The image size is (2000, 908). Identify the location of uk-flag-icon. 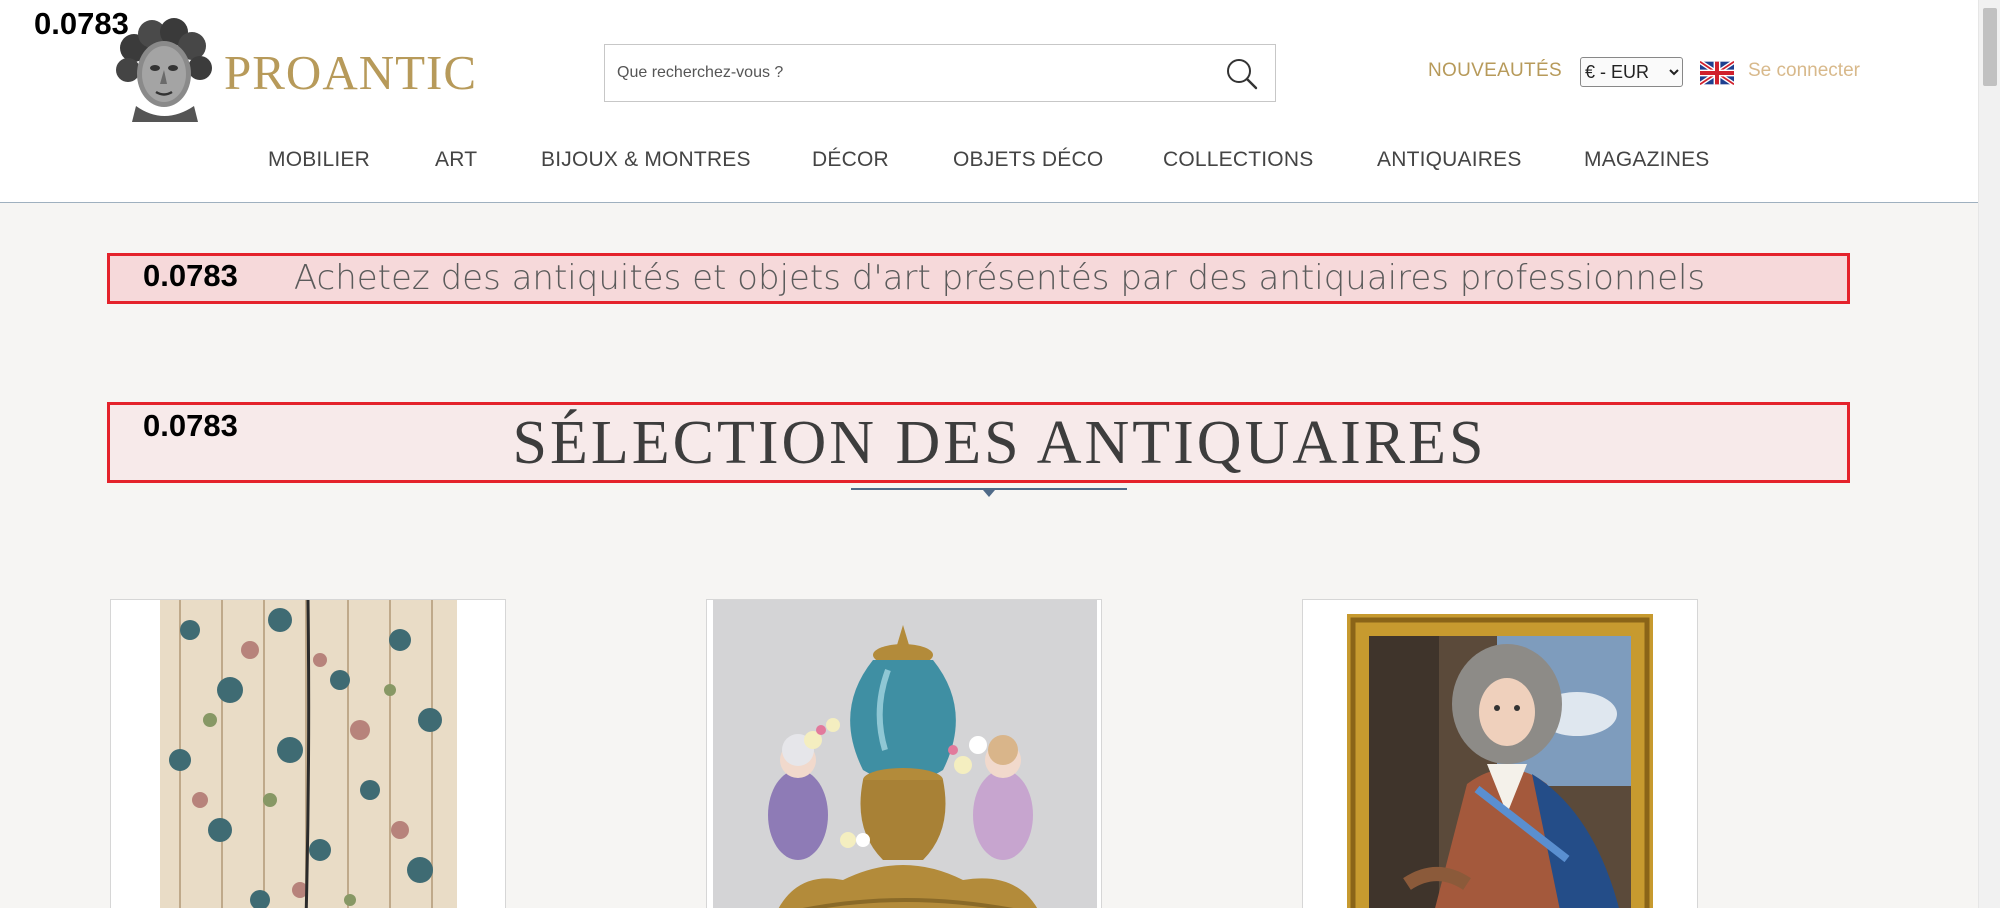
(1717, 73).